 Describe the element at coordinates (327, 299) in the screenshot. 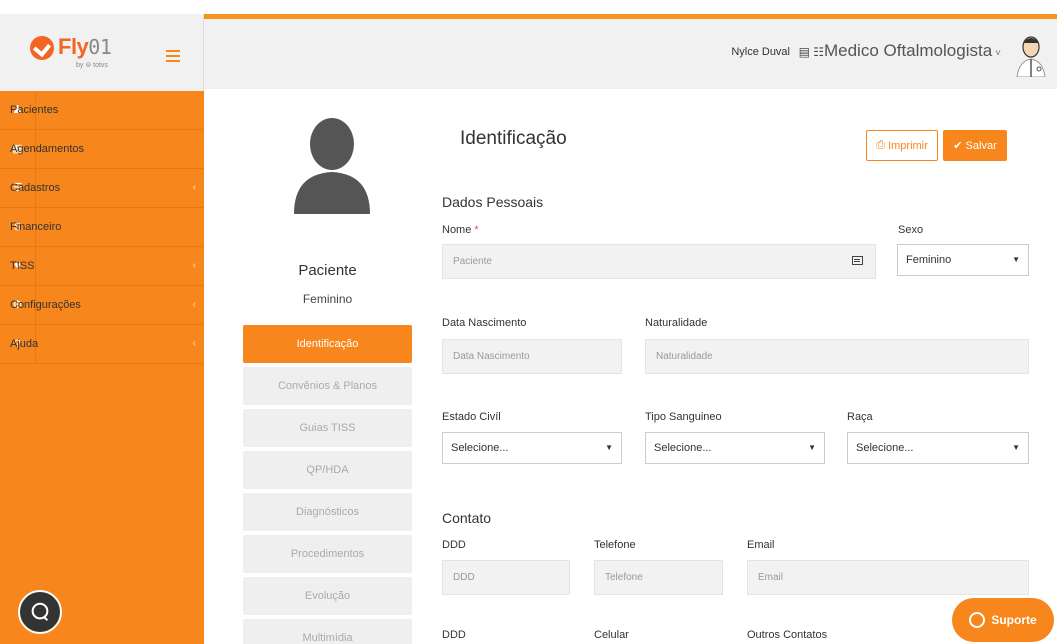

I see `patient-sex: Feminino` at that location.